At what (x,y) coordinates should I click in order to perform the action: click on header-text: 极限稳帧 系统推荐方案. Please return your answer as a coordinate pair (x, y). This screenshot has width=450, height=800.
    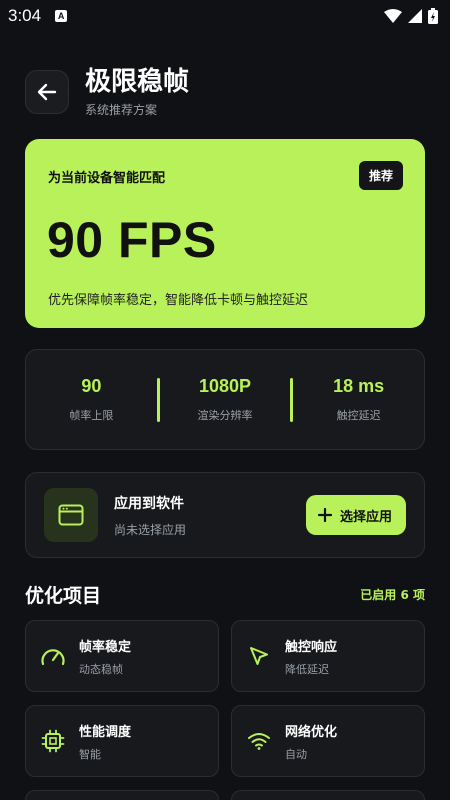
    Looking at the image, I should click on (137, 92).